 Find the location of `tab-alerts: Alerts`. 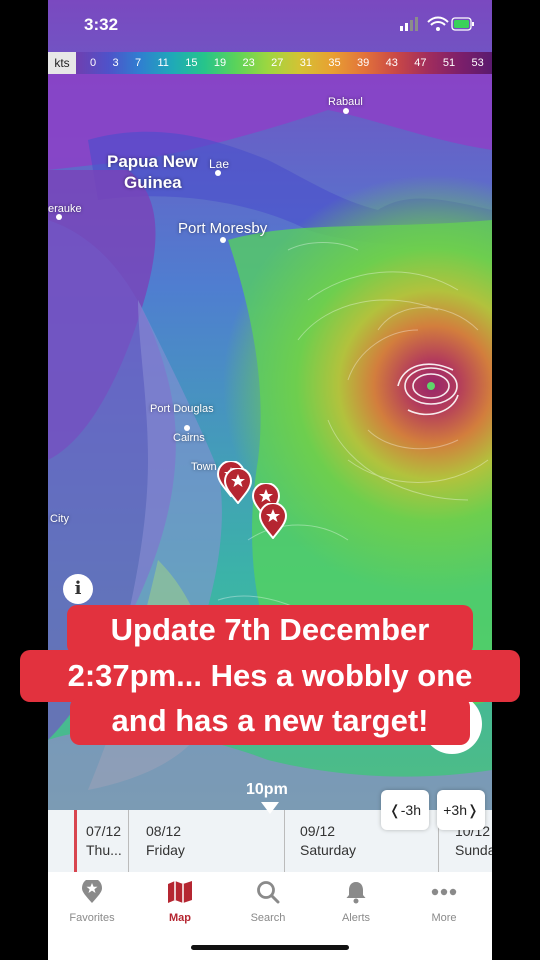

tab-alerts: Alerts is located at coordinates (356, 899).